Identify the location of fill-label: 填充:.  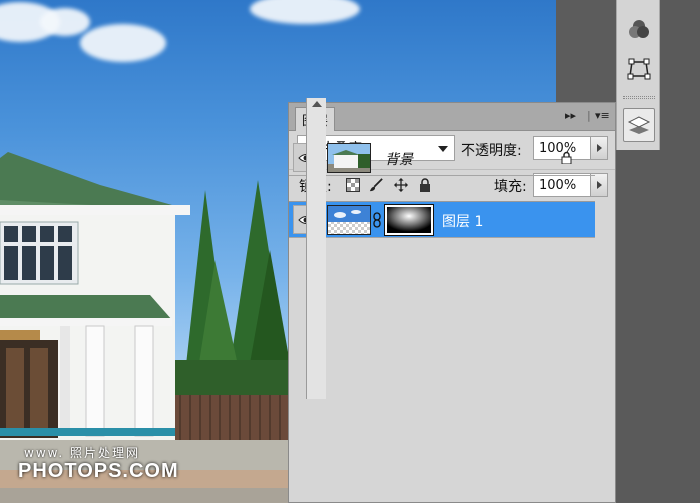
(510, 187).